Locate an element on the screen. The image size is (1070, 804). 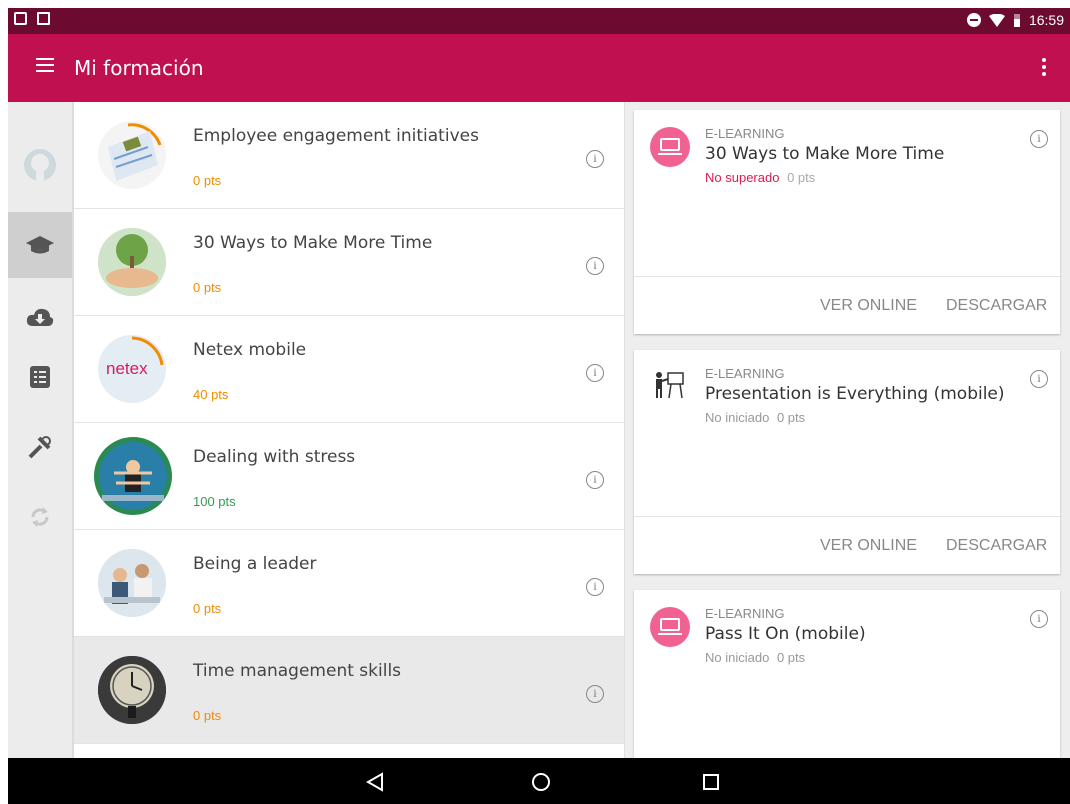
graduation-cap-icon is located at coordinates (40, 245).